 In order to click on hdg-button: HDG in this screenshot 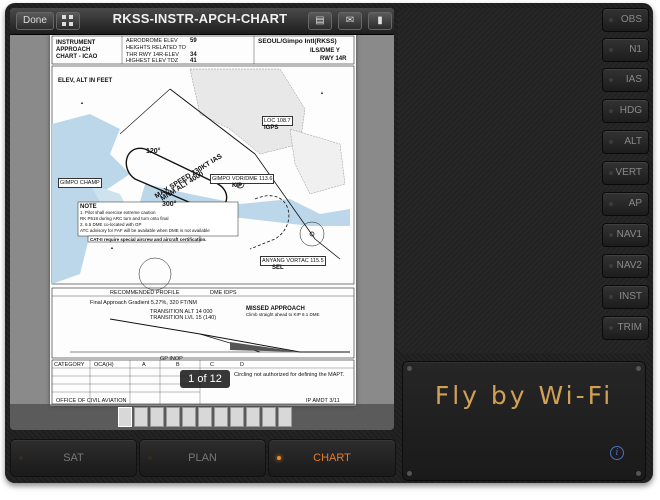, I will do `click(625, 111)`.